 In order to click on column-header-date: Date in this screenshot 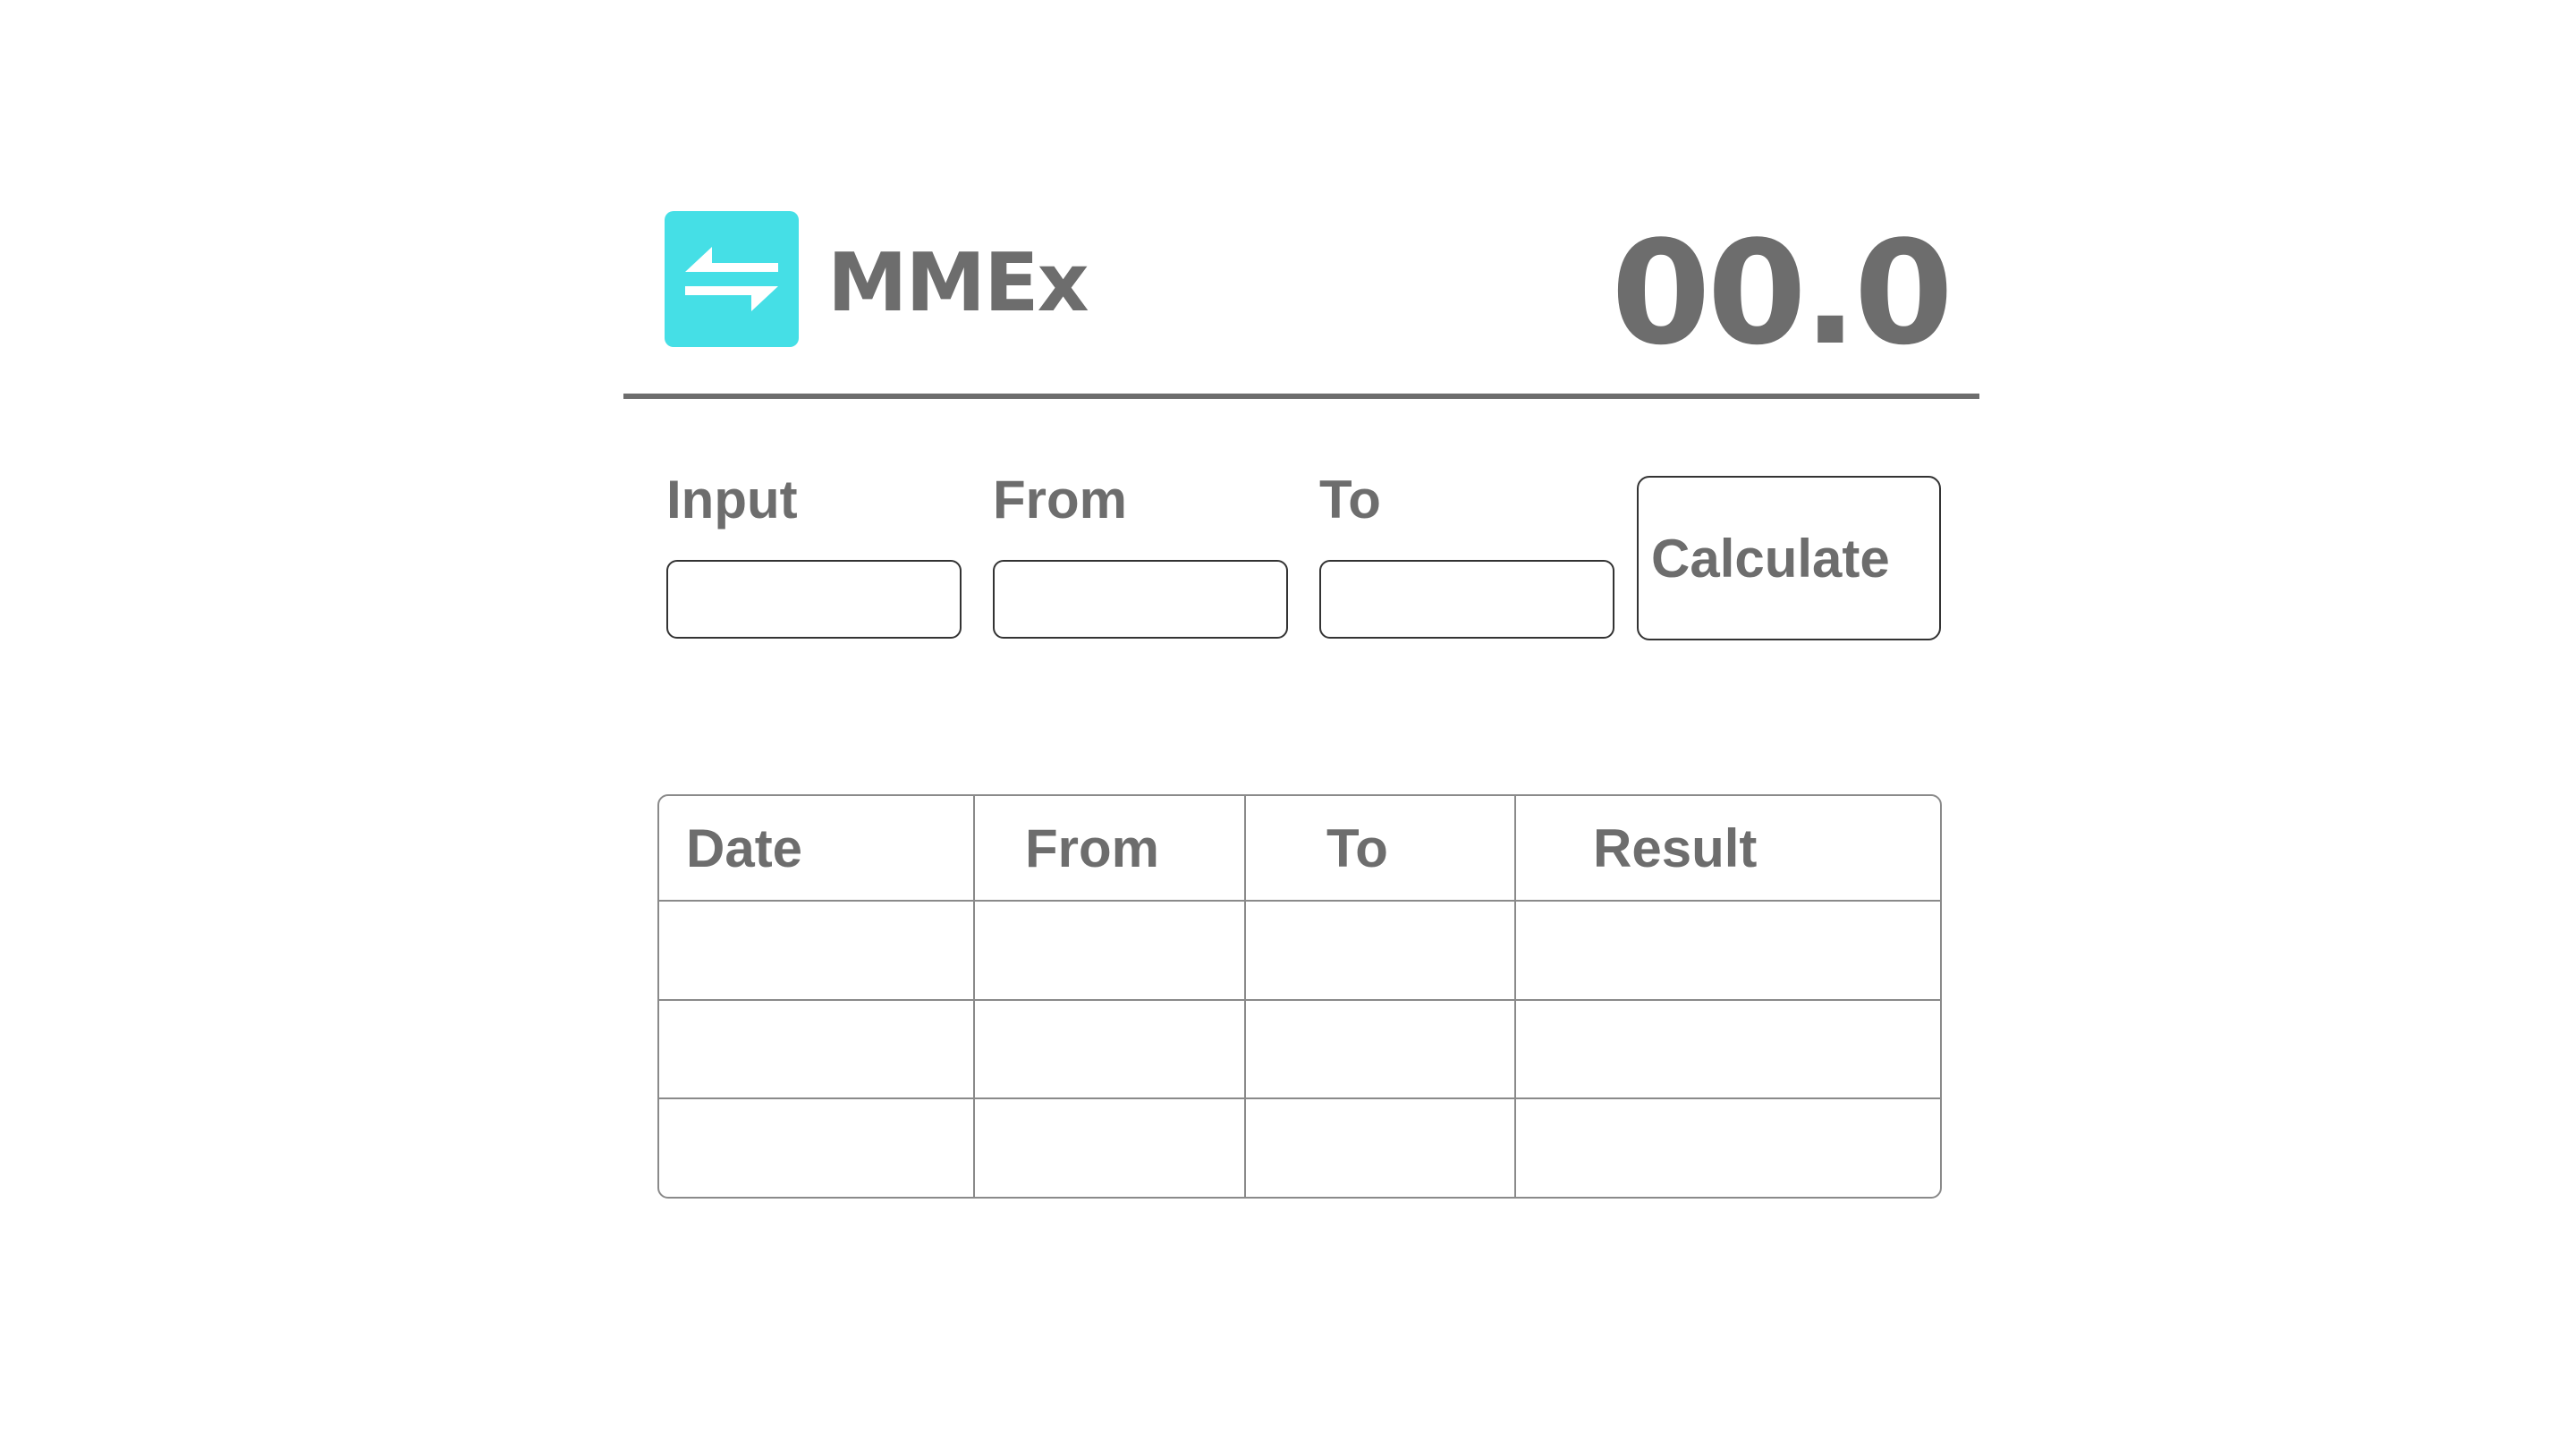, I will do `click(817, 849)`.